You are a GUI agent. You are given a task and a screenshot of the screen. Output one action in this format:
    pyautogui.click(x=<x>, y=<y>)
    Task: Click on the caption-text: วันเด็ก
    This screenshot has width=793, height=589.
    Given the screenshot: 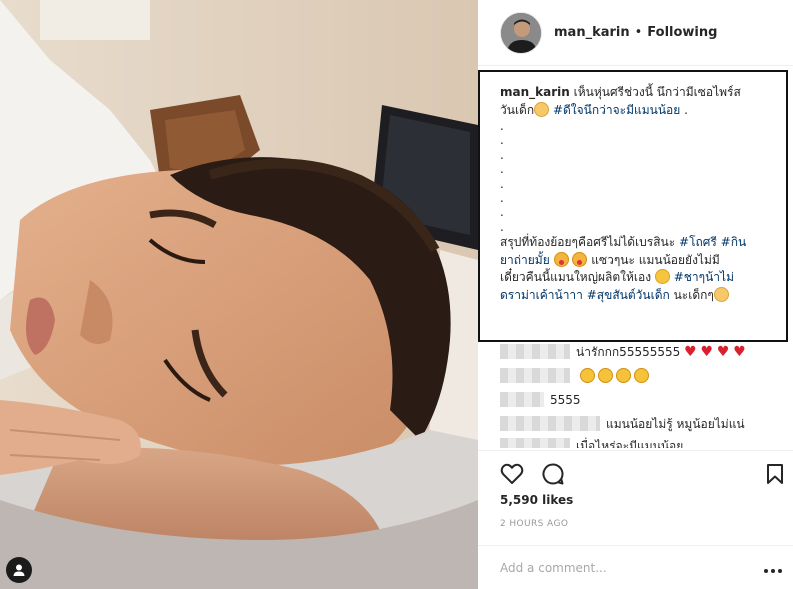 What is the action you would take?
    pyautogui.click(x=517, y=109)
    